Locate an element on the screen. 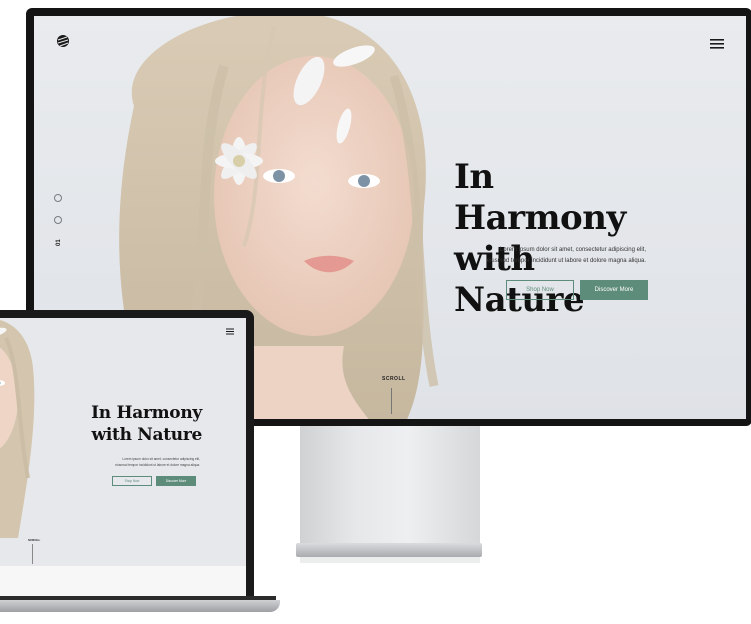 The width and height of the screenshot is (751, 624). laptop-hero-portrait-image is located at coordinates (17, 429).